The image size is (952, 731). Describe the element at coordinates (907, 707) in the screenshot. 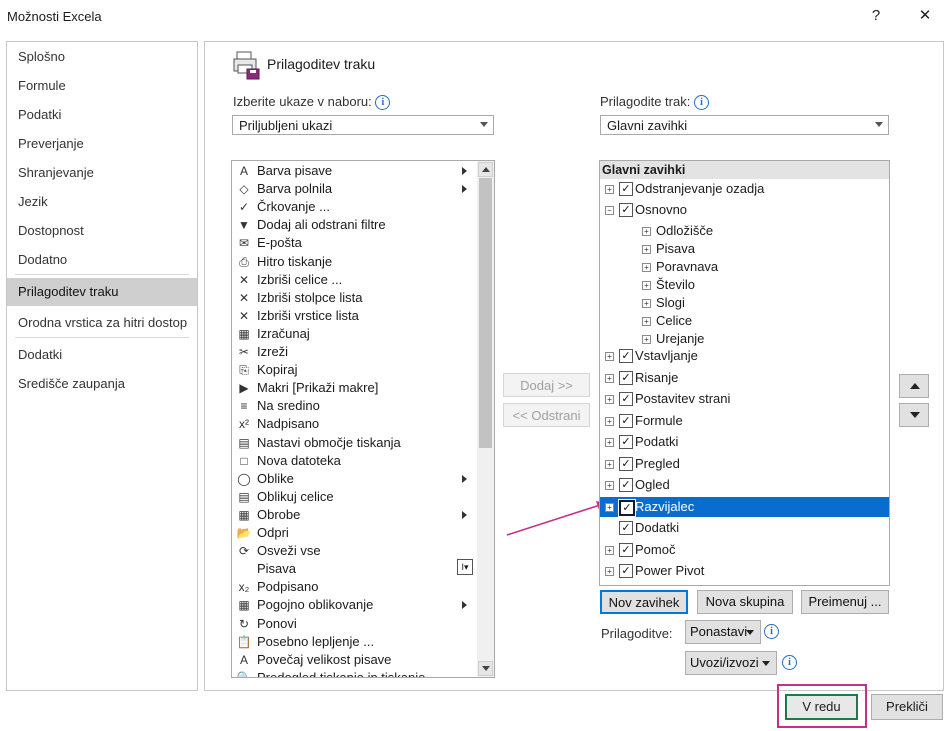

I see `cancel-button: Prekliči` at that location.